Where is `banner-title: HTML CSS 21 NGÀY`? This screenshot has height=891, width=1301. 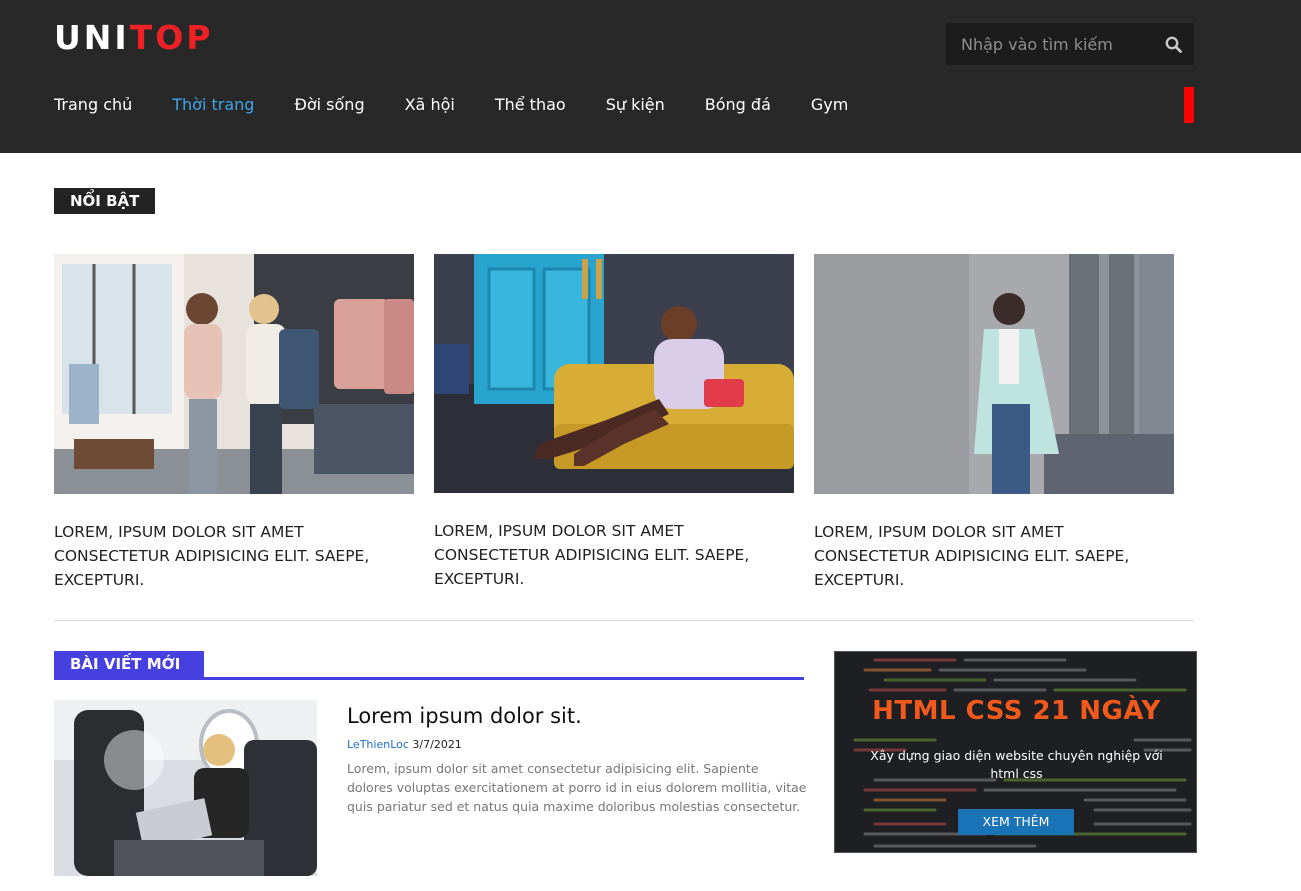
banner-title: HTML CSS 21 NGÀY is located at coordinates (1016, 711).